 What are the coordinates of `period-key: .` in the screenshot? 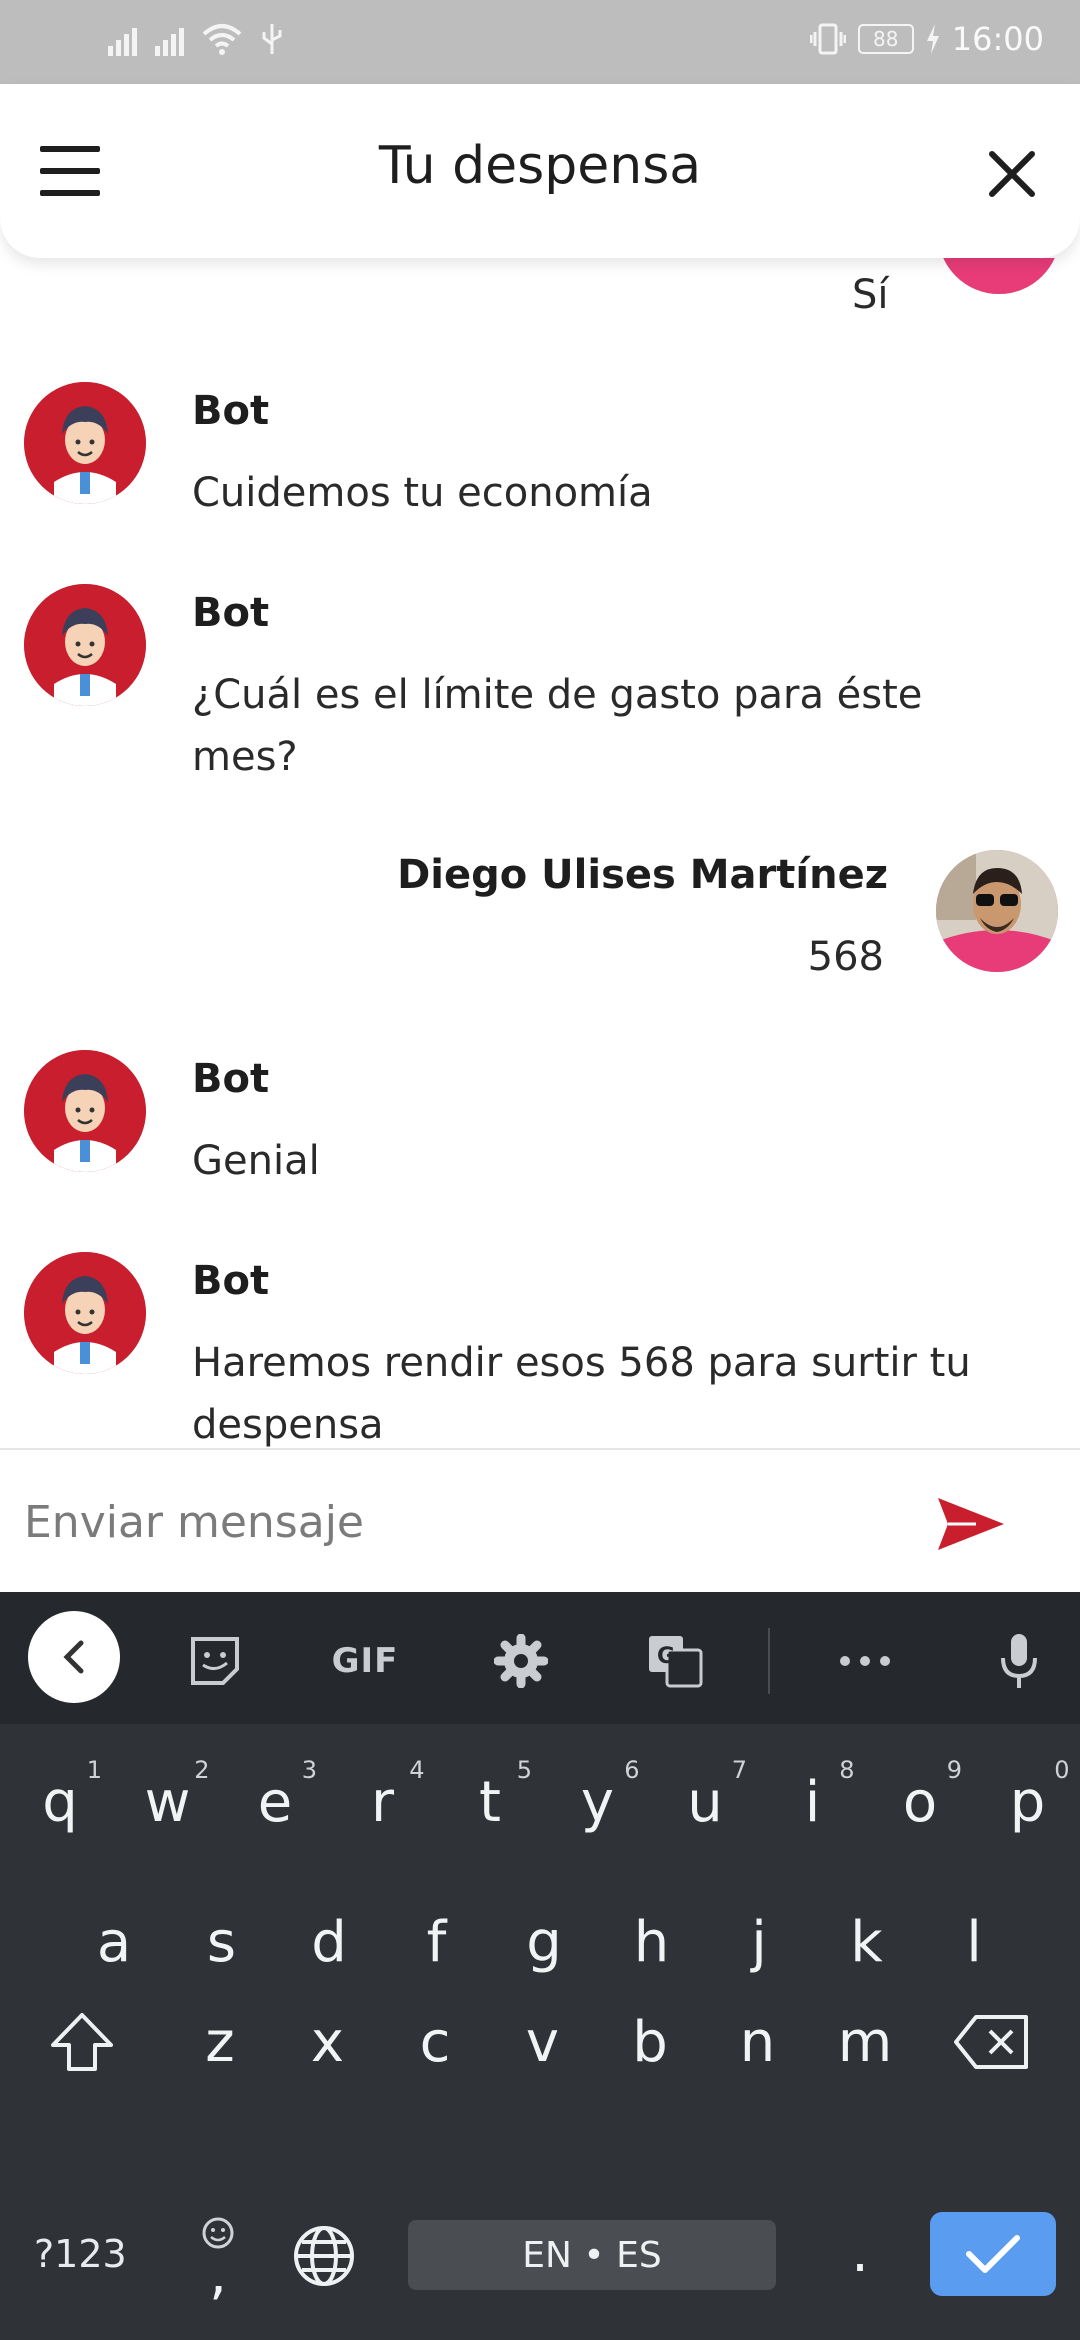 It's located at (860, 2252).